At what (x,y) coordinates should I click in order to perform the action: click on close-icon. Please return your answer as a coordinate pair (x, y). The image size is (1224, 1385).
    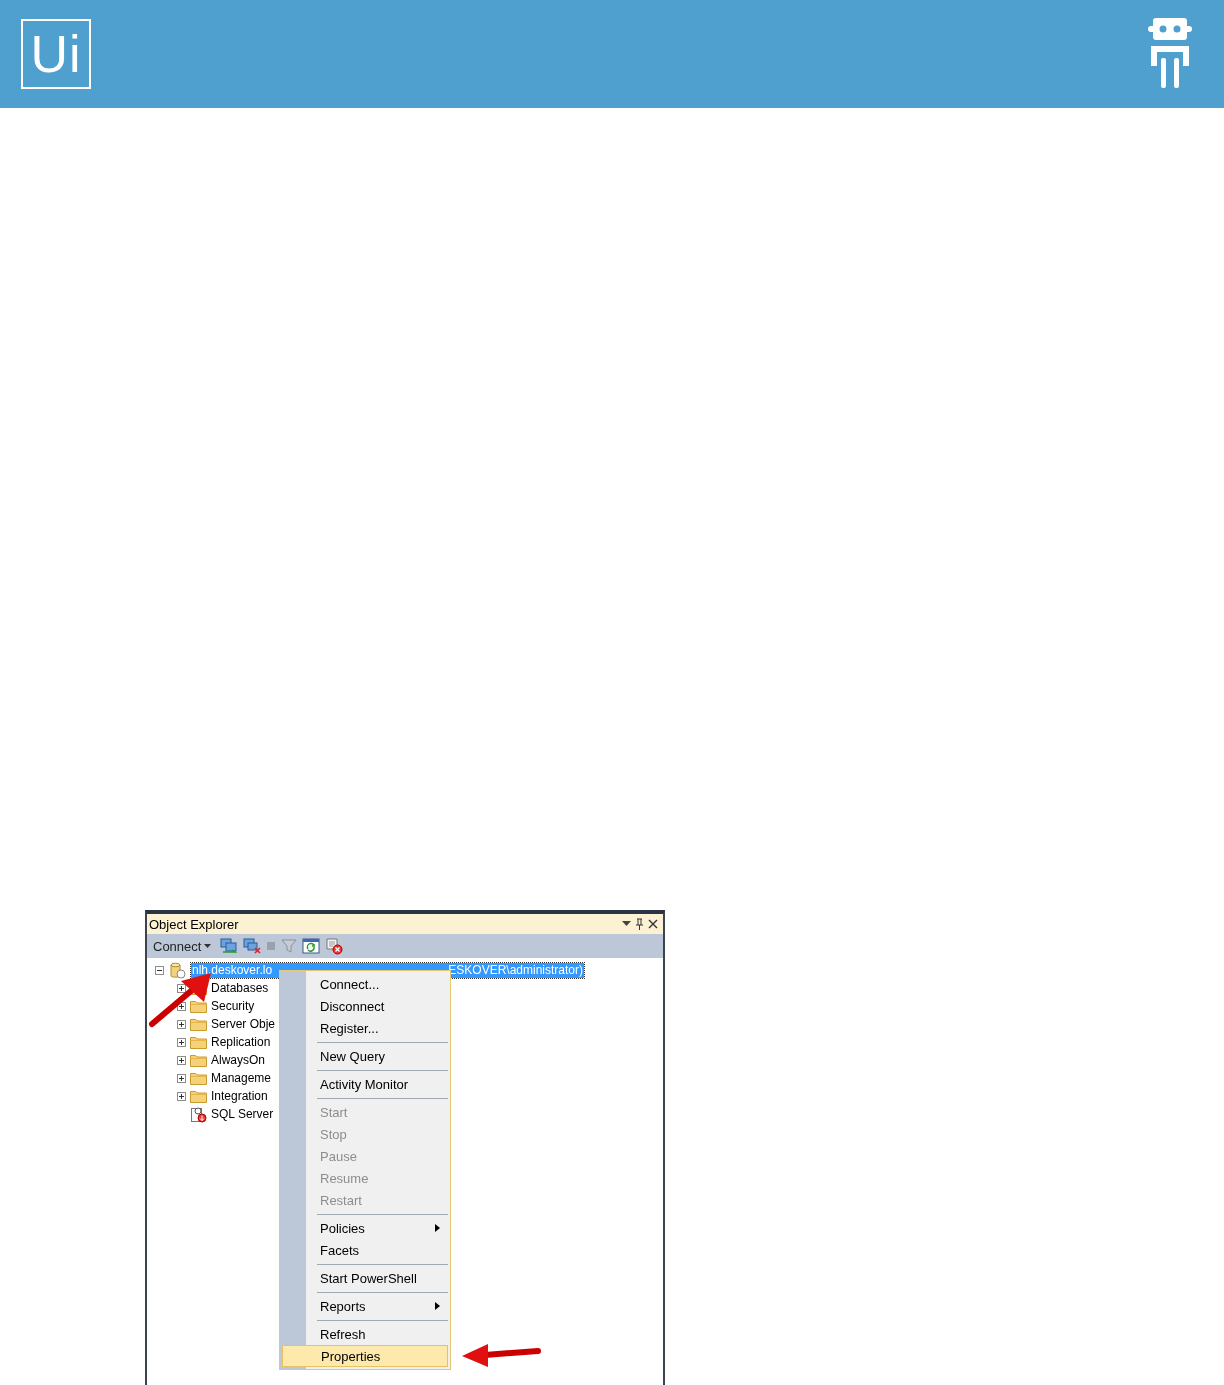
    Looking at the image, I should click on (653, 924).